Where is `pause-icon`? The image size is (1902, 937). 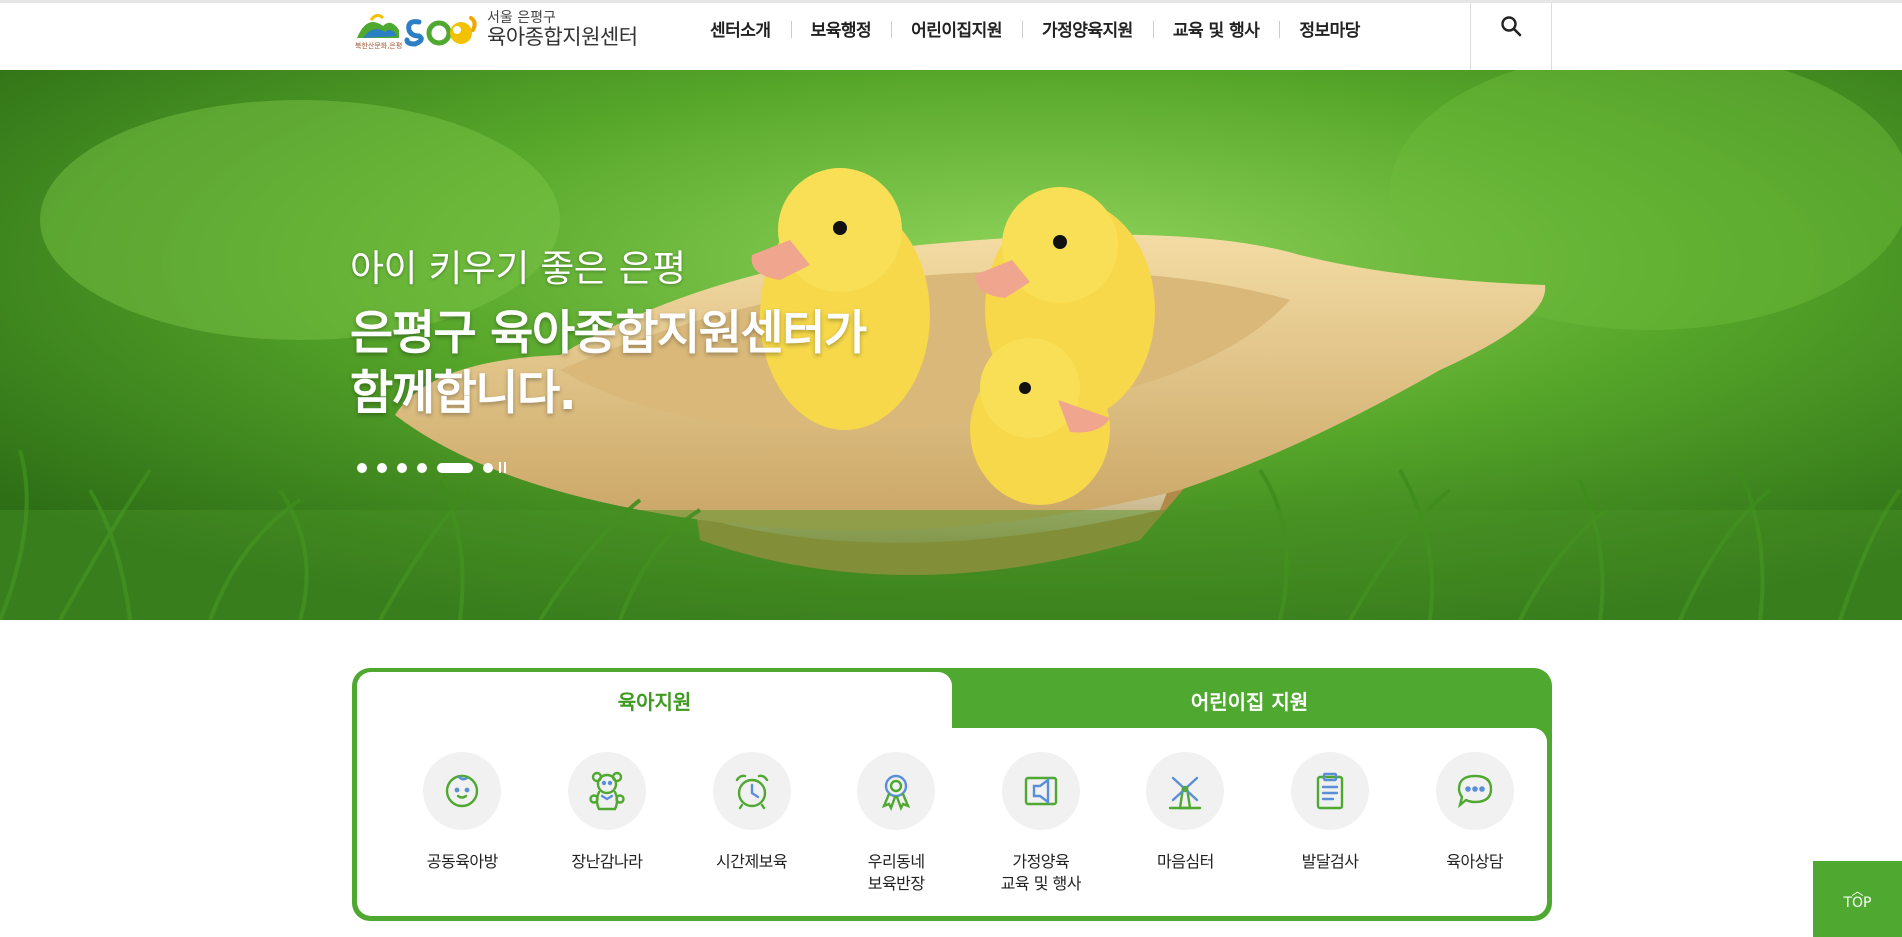 pause-icon is located at coordinates (502, 467).